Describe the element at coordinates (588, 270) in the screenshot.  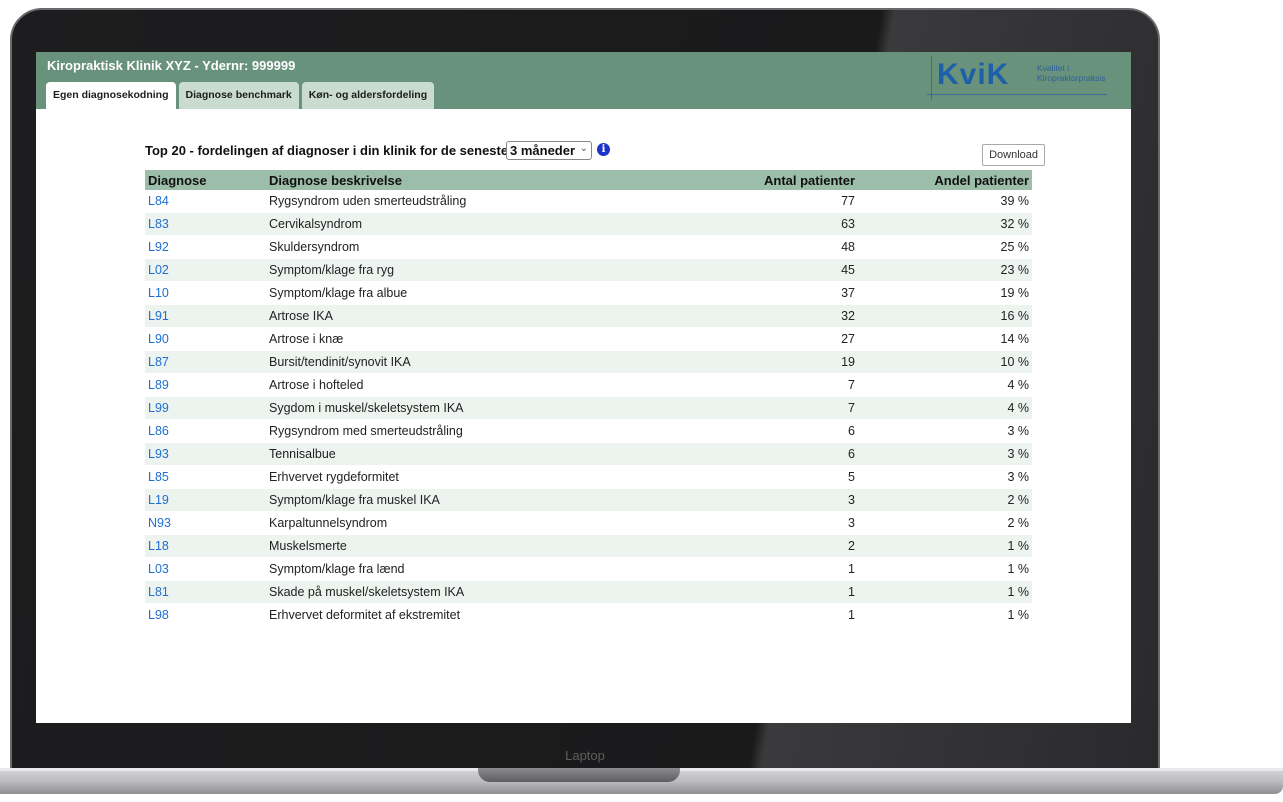
I see `table-row: L02 Symptom/klage fra ryg 45 23 %` at that location.